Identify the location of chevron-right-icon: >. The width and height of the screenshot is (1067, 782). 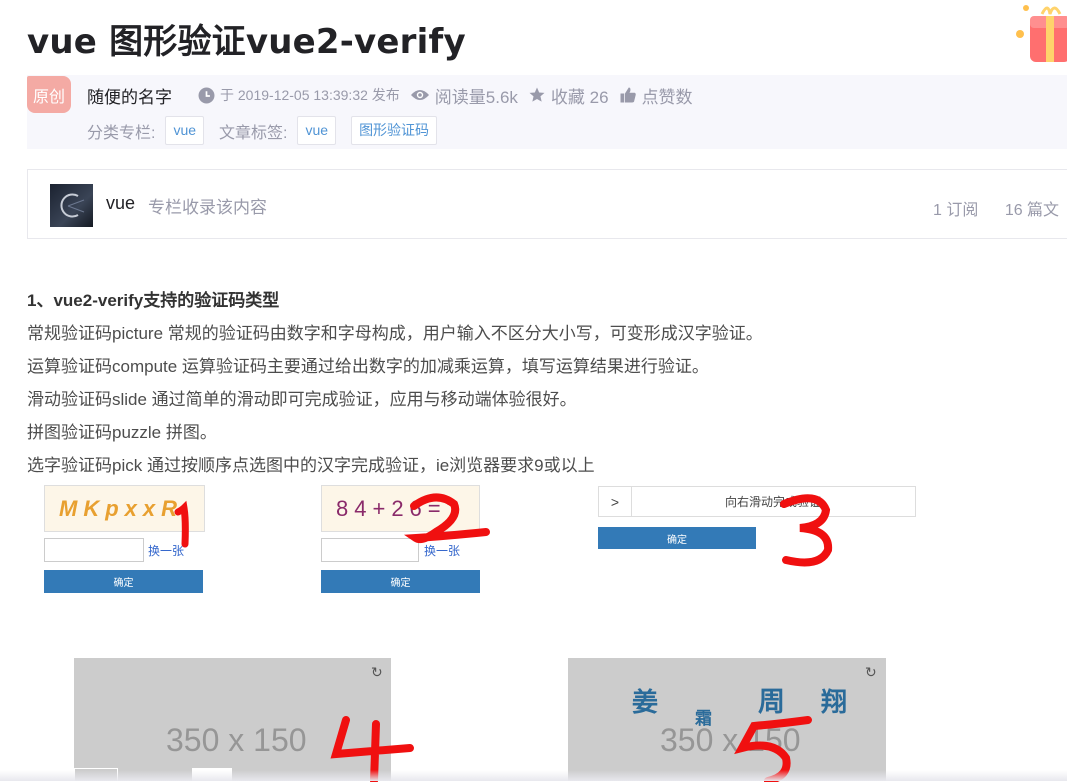
(615, 501).